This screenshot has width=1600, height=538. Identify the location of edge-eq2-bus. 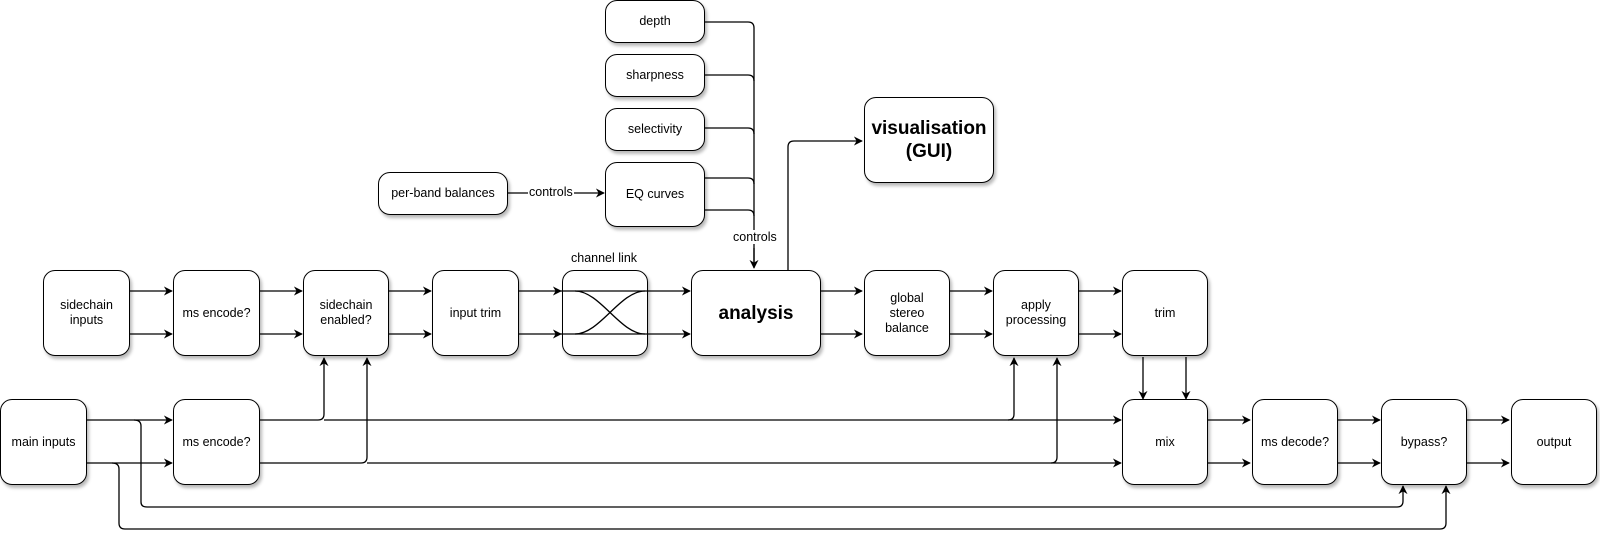
(730, 213).